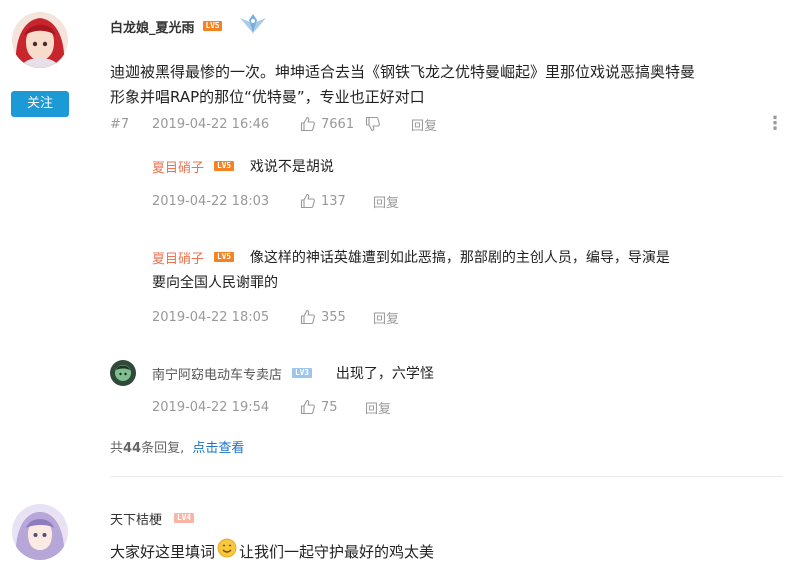  What do you see at coordinates (273, 124) in the screenshot?
I see `comment-meta: #7 2019-04-22 16:46 7661 回复` at bounding box center [273, 124].